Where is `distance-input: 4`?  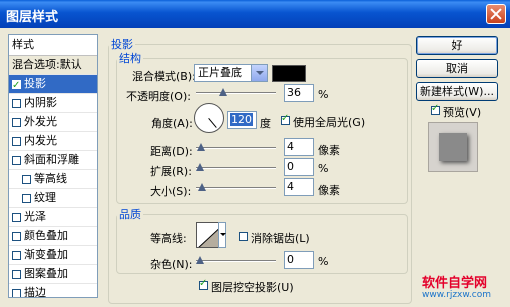 distance-input: 4 is located at coordinates (299, 147).